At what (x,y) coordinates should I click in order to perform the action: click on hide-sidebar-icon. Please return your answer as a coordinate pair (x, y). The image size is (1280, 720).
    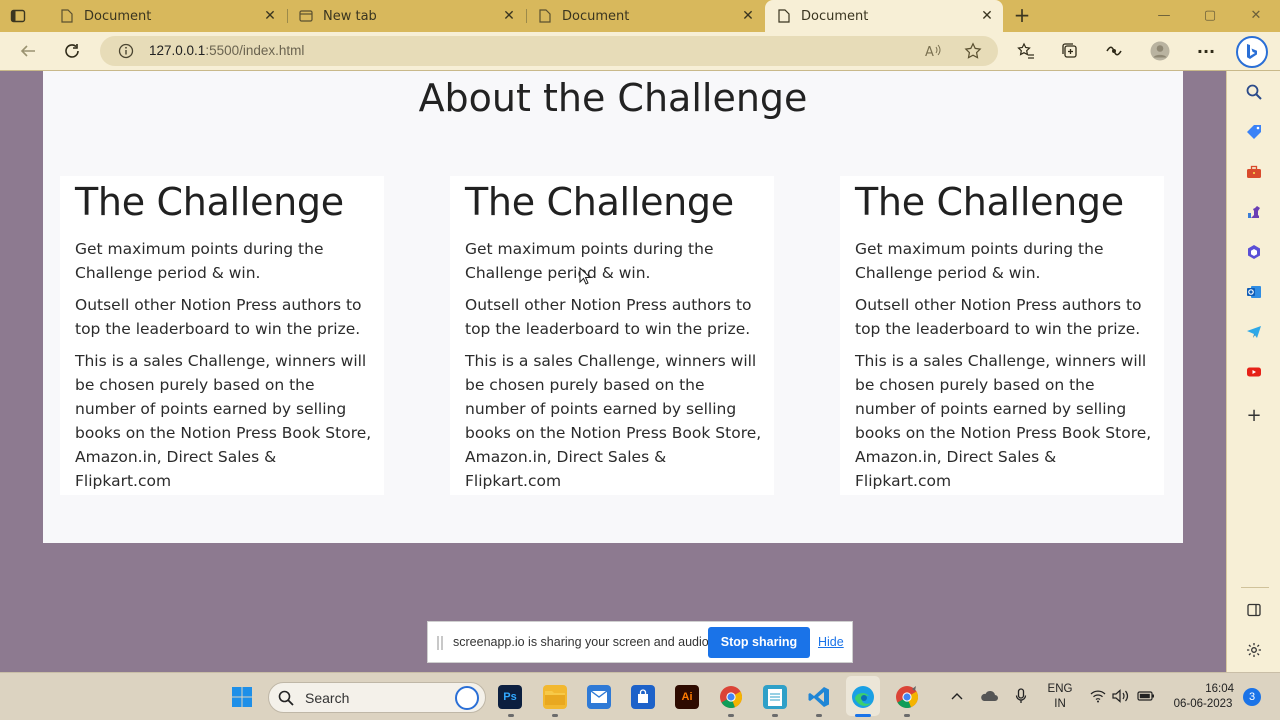
    Looking at the image, I should click on (1254, 610).